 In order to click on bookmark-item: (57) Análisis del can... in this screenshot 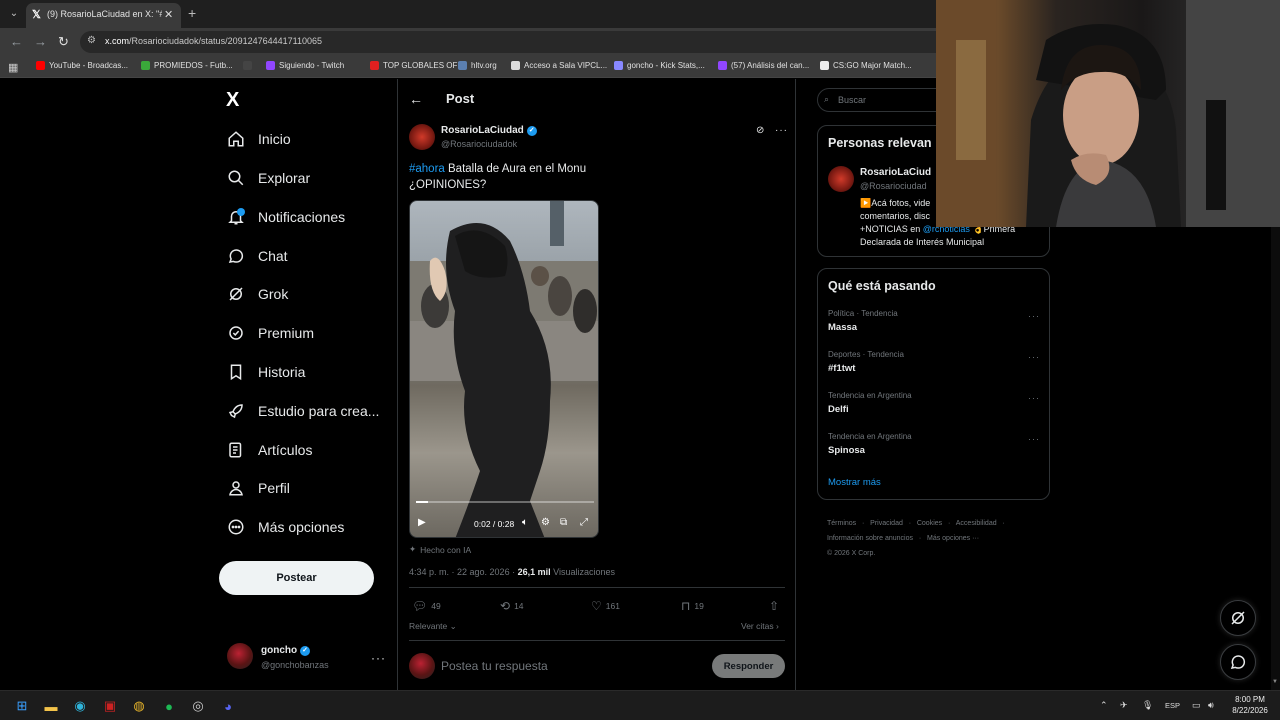, I will do `click(763, 65)`.